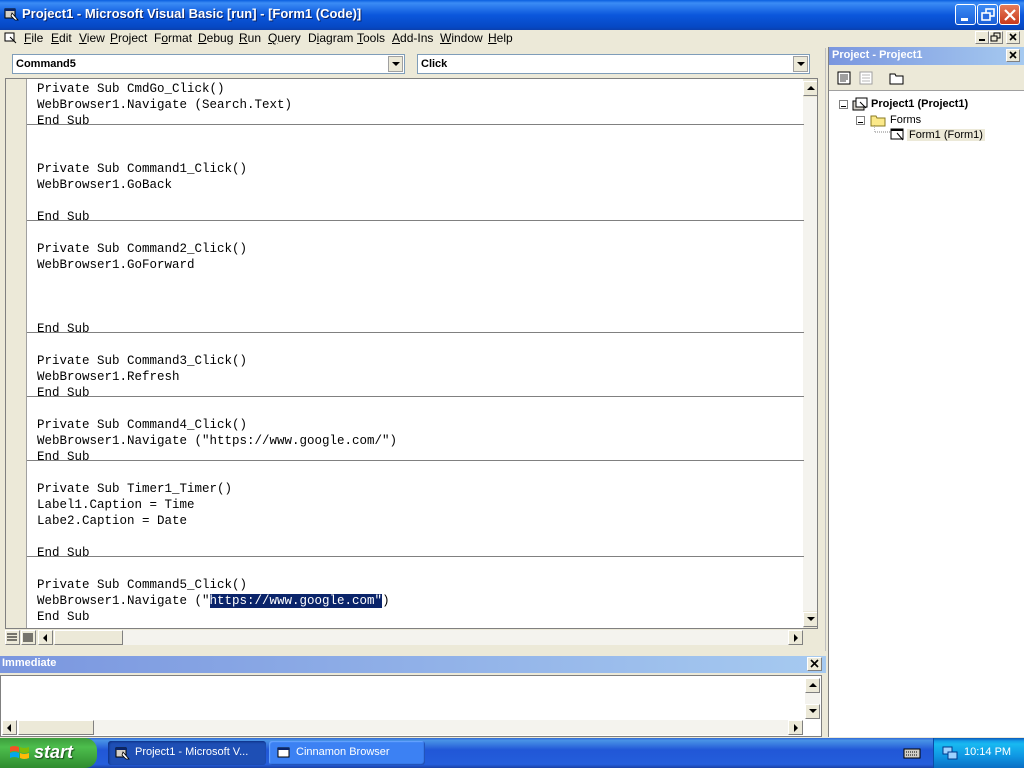  I want to click on immediate-window: Immediate, so click(413, 696).